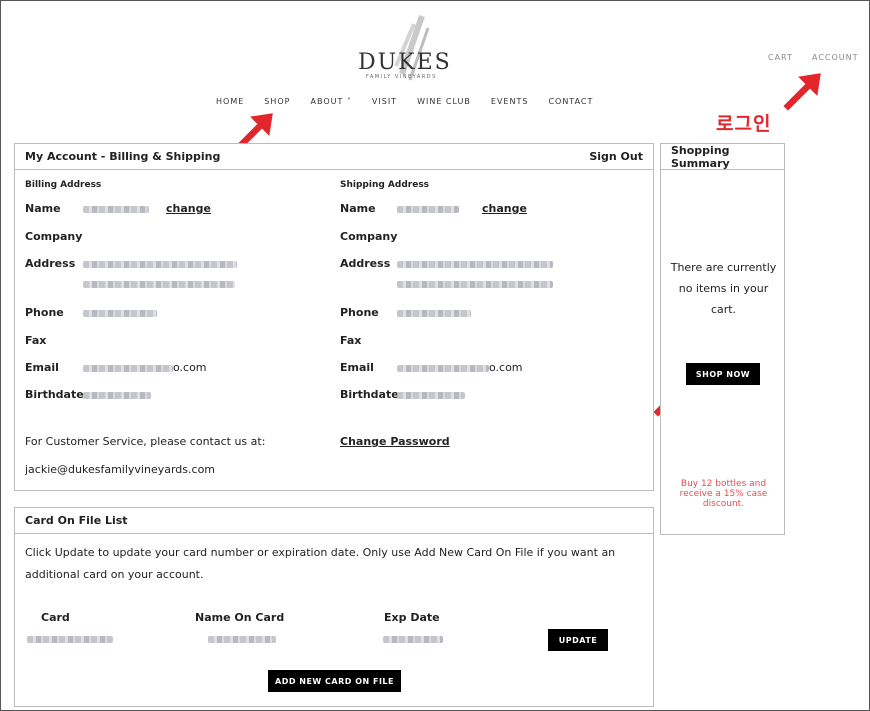  What do you see at coordinates (76, 520) in the screenshot?
I see `card-panel-title: Card On File List` at bounding box center [76, 520].